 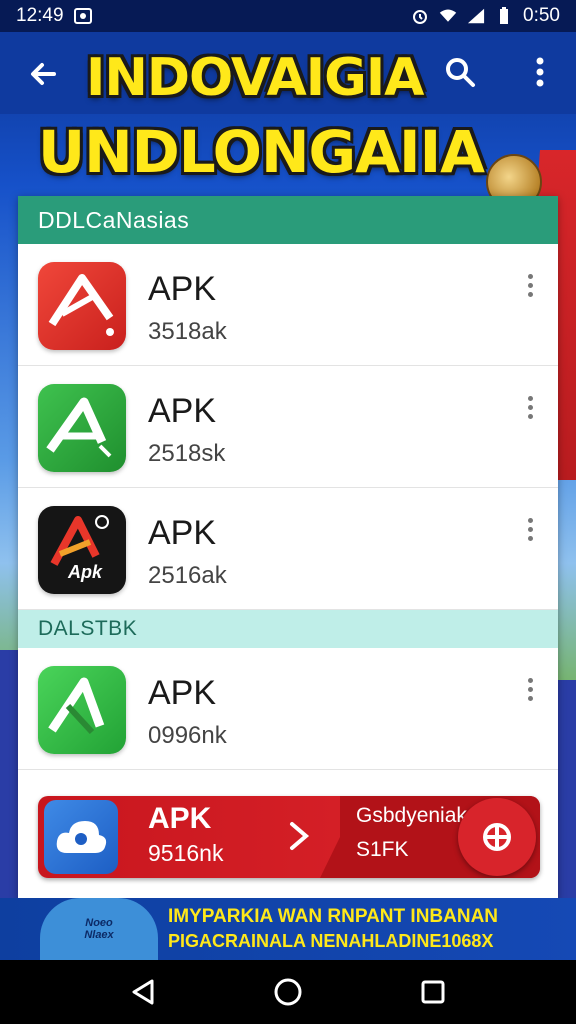 I want to click on signal-icon, so click(x=476, y=16).